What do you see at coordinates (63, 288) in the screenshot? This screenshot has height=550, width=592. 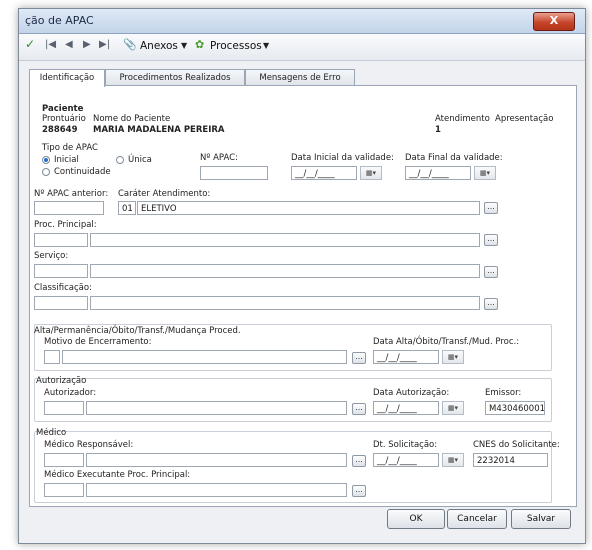 I see `classificacao-label: Classificação:` at bounding box center [63, 288].